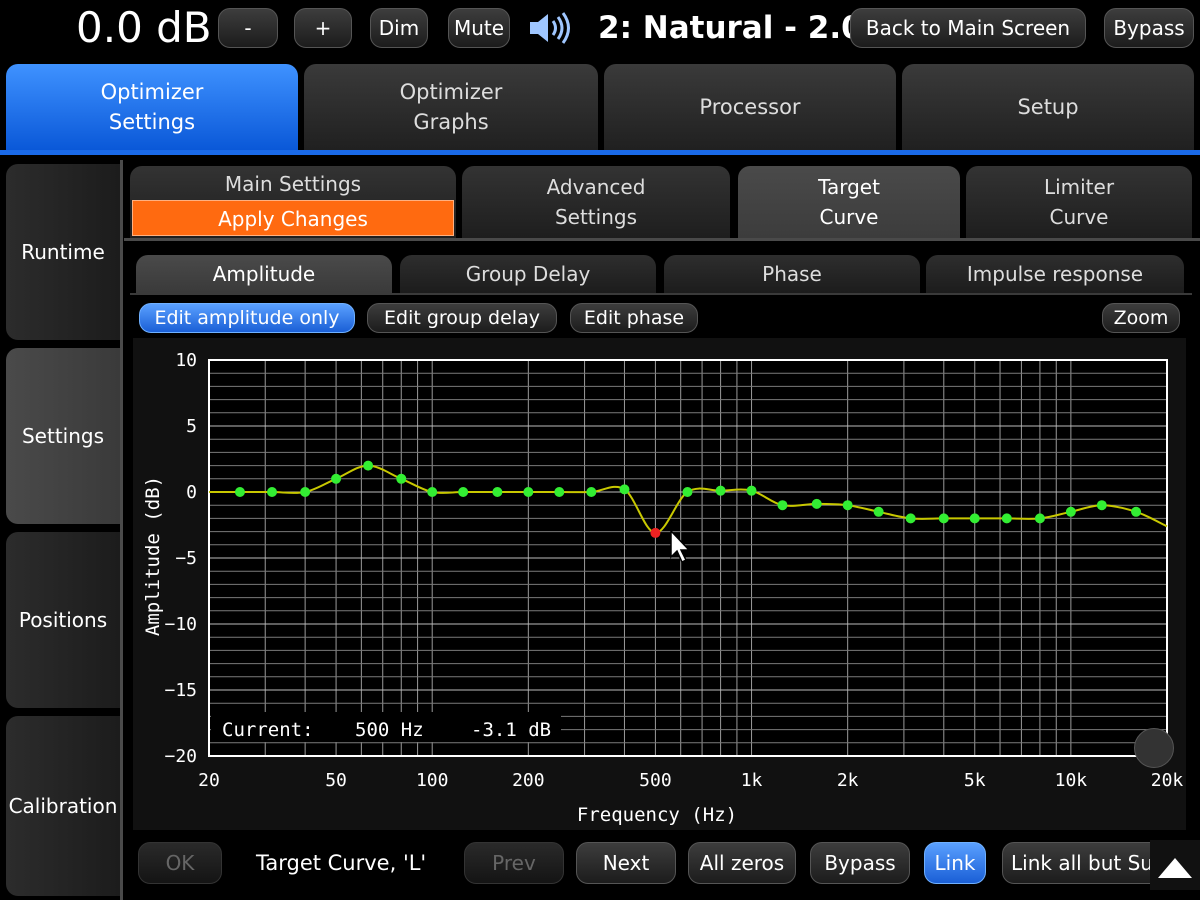 The height and width of the screenshot is (900, 1200). I want to click on side-tab-positions: Positions, so click(63, 620).